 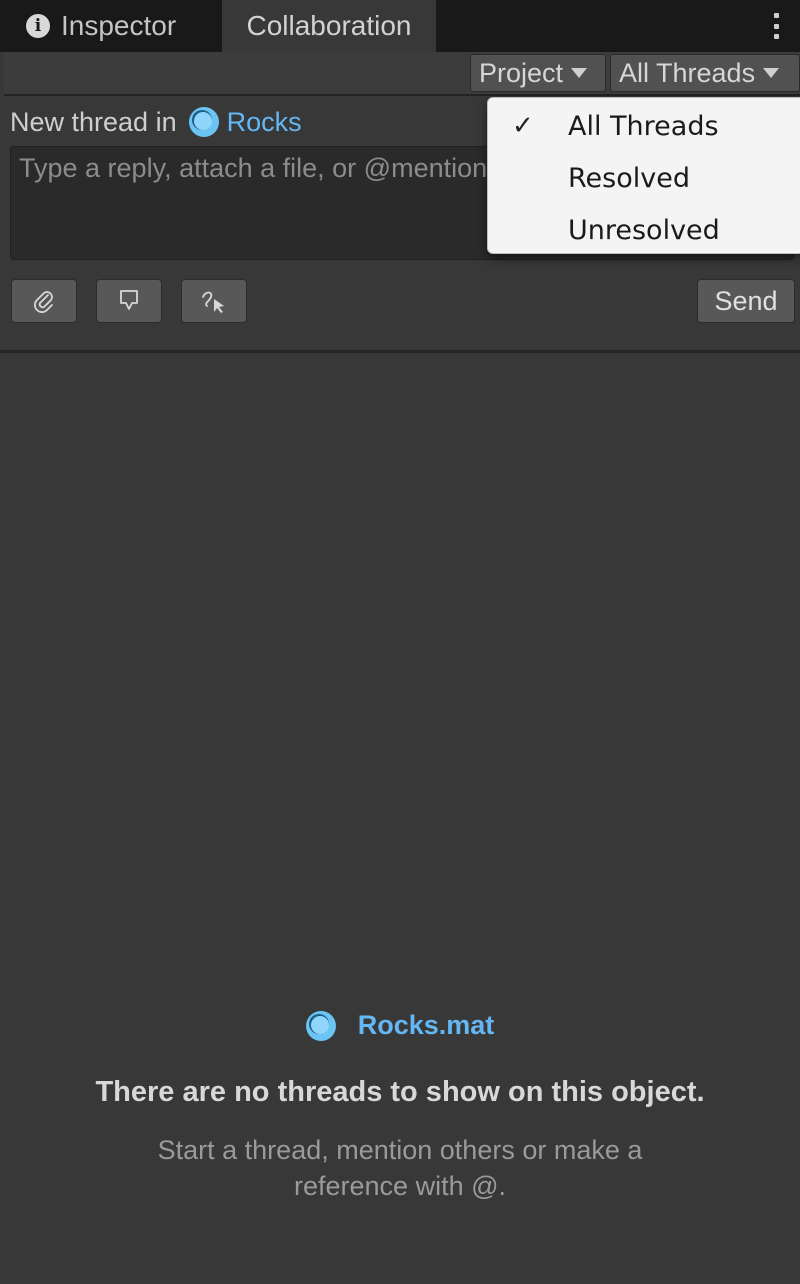 I want to click on attach-icon, so click(x=43, y=302).